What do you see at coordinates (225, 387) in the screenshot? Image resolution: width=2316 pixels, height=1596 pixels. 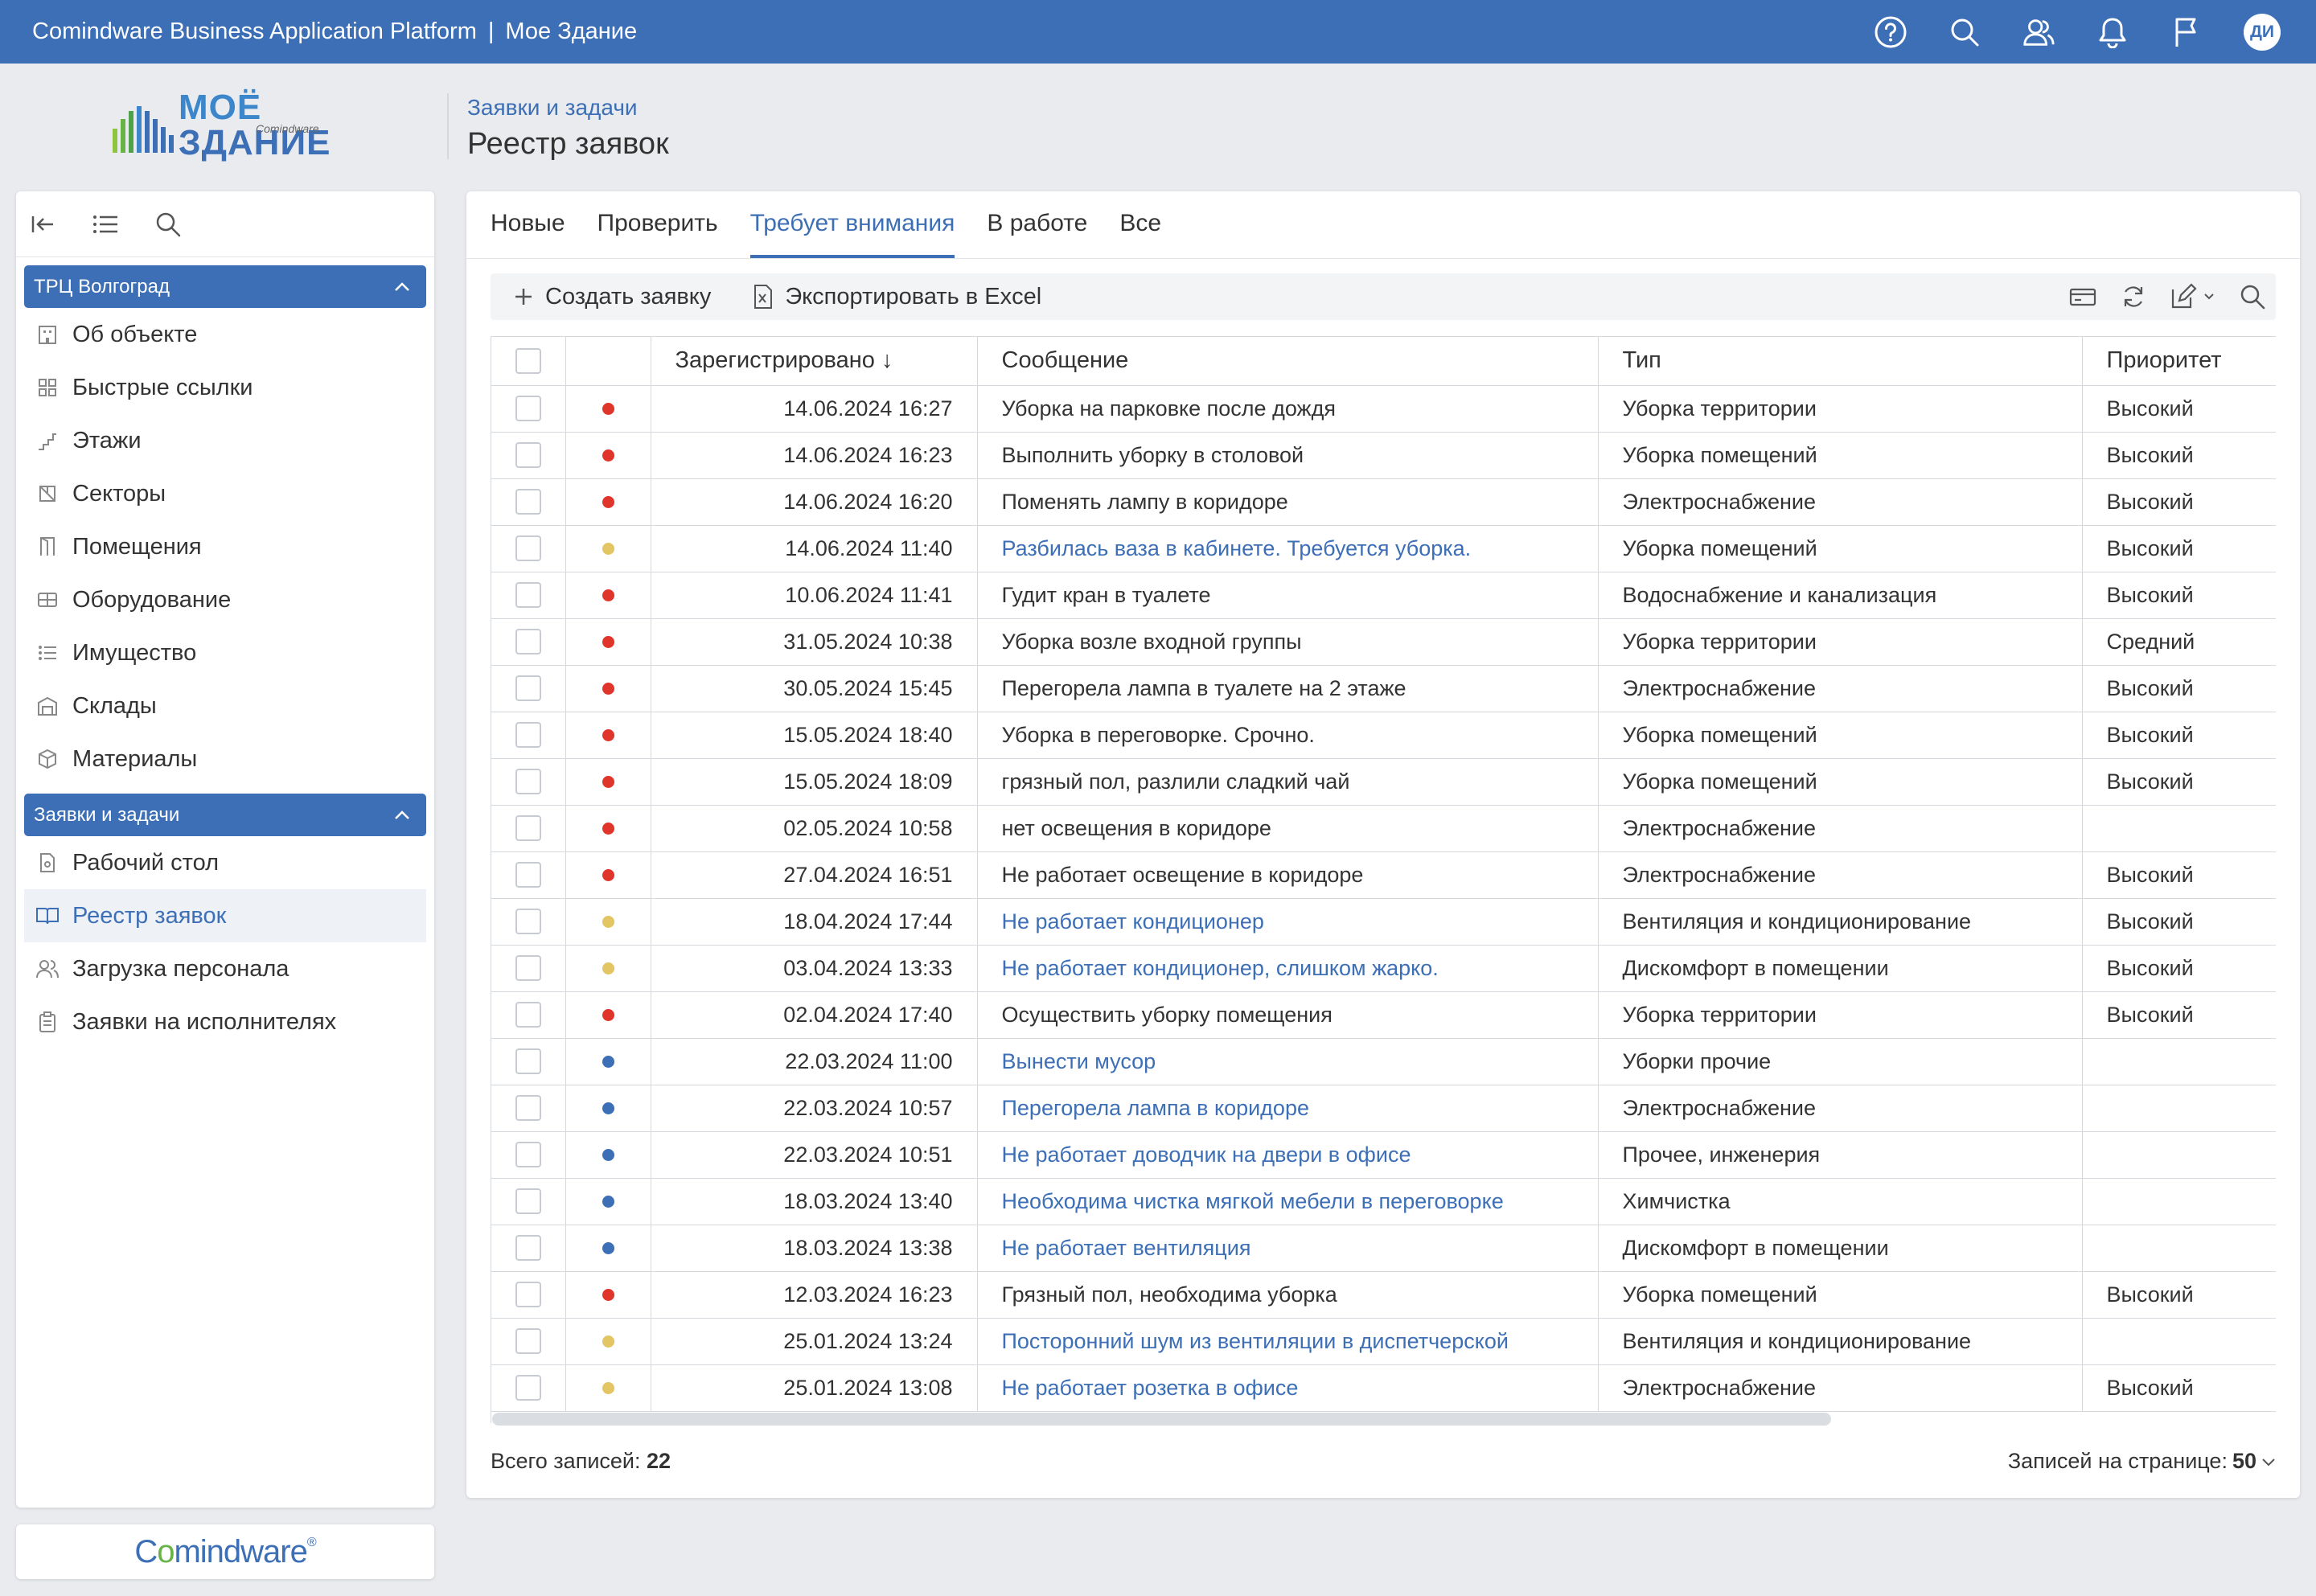 I see `sidebar-item: Быстрые ссылки` at bounding box center [225, 387].